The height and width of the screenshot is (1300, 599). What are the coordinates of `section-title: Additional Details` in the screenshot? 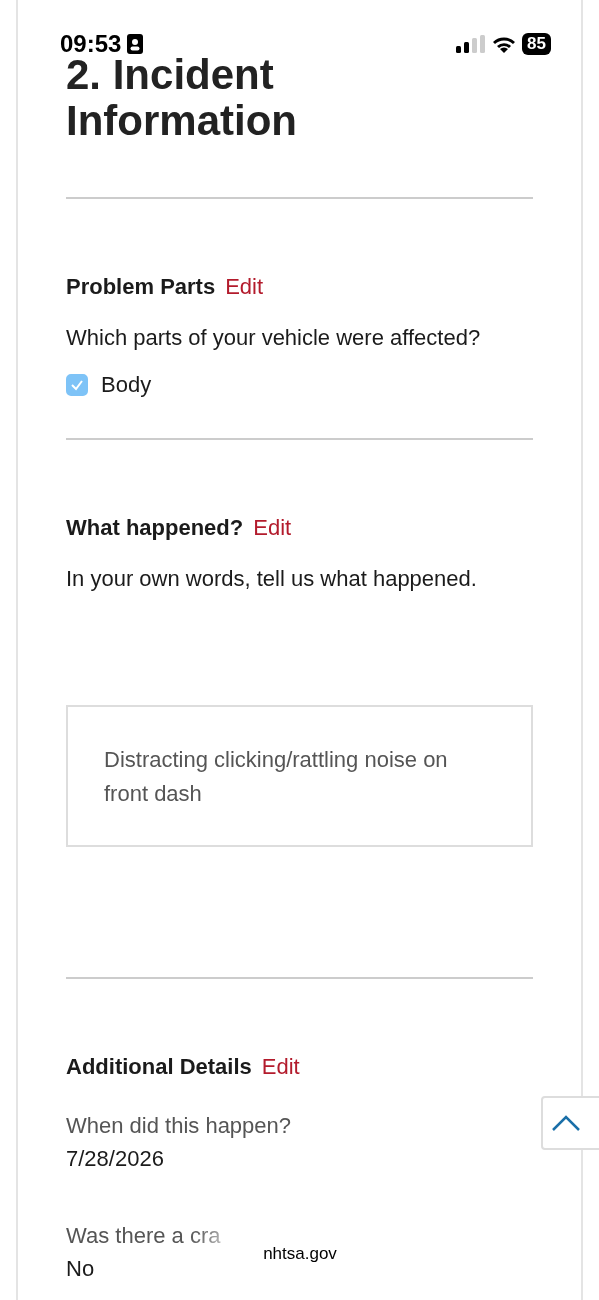 It's located at (159, 1067).